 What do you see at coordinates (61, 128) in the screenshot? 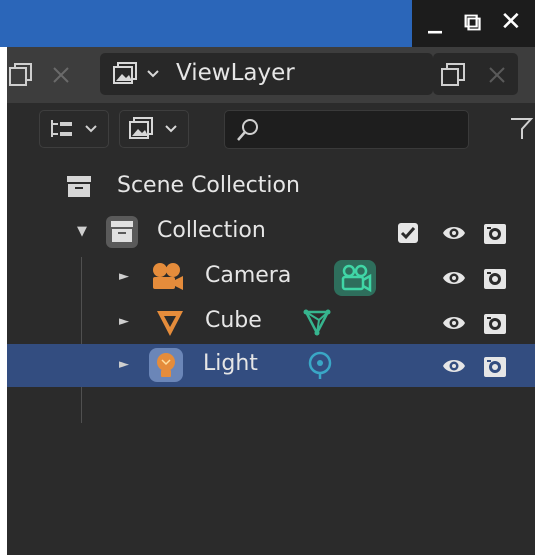
I see `outliner-tree-icon` at bounding box center [61, 128].